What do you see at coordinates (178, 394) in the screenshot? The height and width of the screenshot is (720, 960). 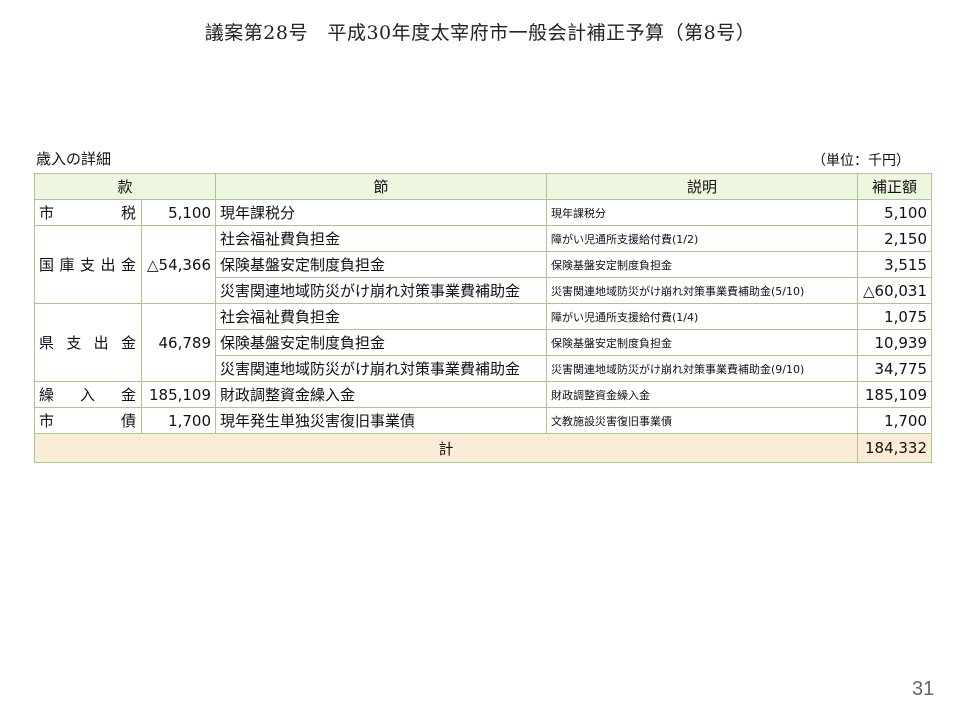 I see `kan-amount-cell: 185,109` at bounding box center [178, 394].